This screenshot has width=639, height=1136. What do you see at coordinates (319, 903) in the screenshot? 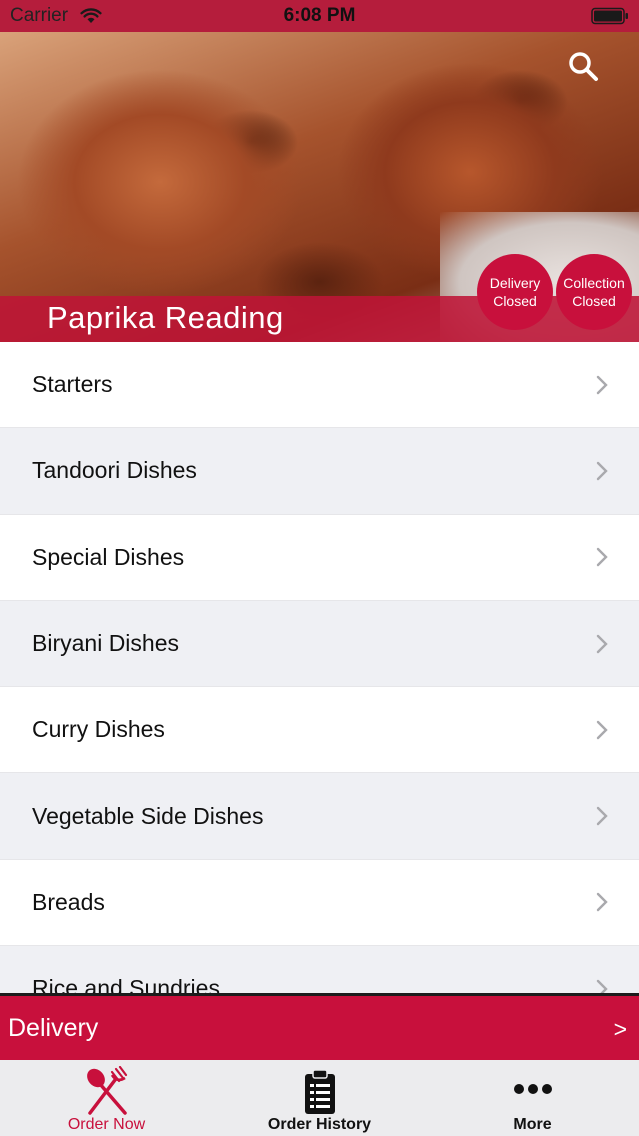
I see `menu-item-breads: Breads` at bounding box center [319, 903].